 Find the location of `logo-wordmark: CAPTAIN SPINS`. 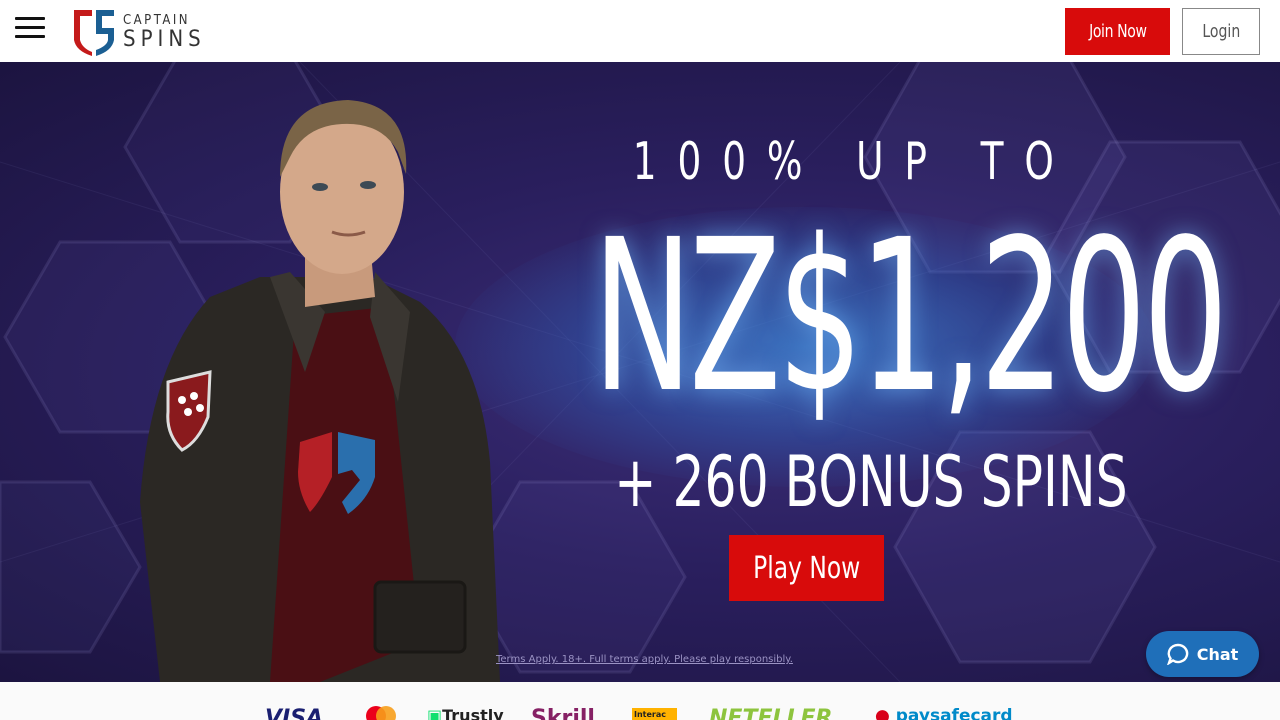

logo-wordmark: CAPTAIN SPINS is located at coordinates (164, 31).